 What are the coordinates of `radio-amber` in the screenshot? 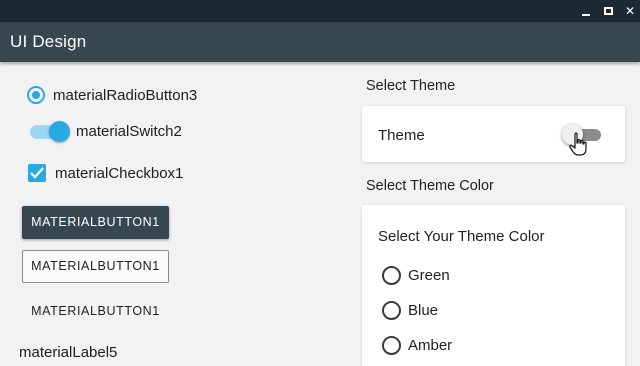 It's located at (391, 345).